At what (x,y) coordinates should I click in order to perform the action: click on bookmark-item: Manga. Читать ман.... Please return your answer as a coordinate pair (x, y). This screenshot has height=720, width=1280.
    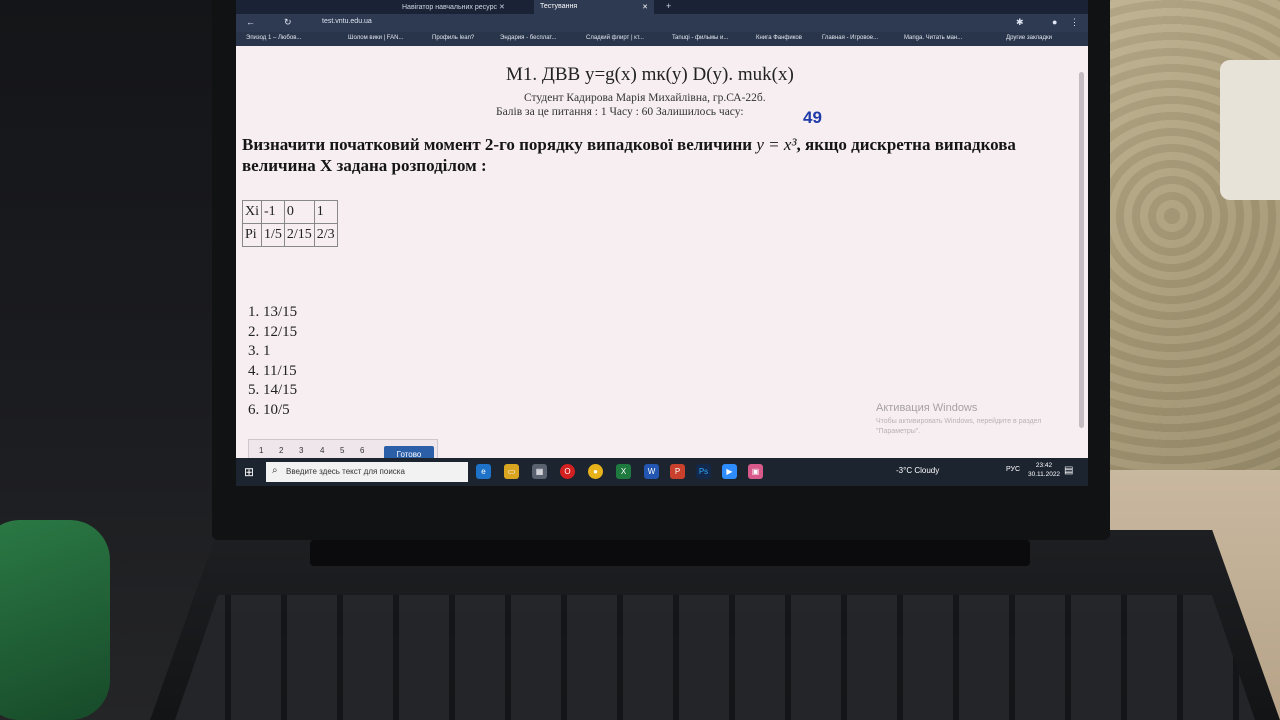
    Looking at the image, I should click on (933, 38).